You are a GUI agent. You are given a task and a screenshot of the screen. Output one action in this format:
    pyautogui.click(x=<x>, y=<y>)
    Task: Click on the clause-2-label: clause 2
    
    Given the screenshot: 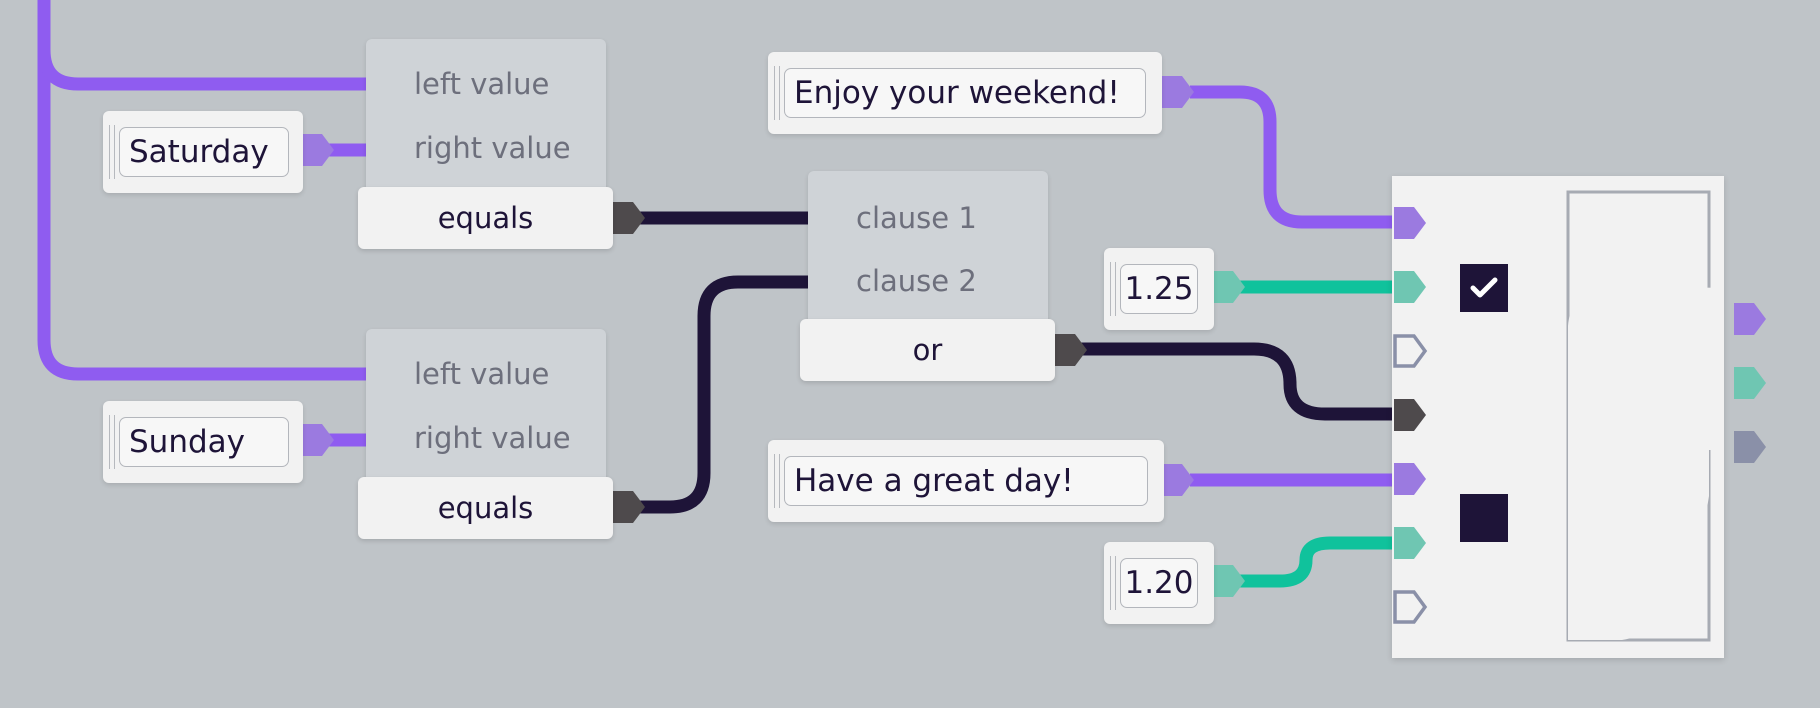 What is the action you would take?
    pyautogui.click(x=916, y=281)
    